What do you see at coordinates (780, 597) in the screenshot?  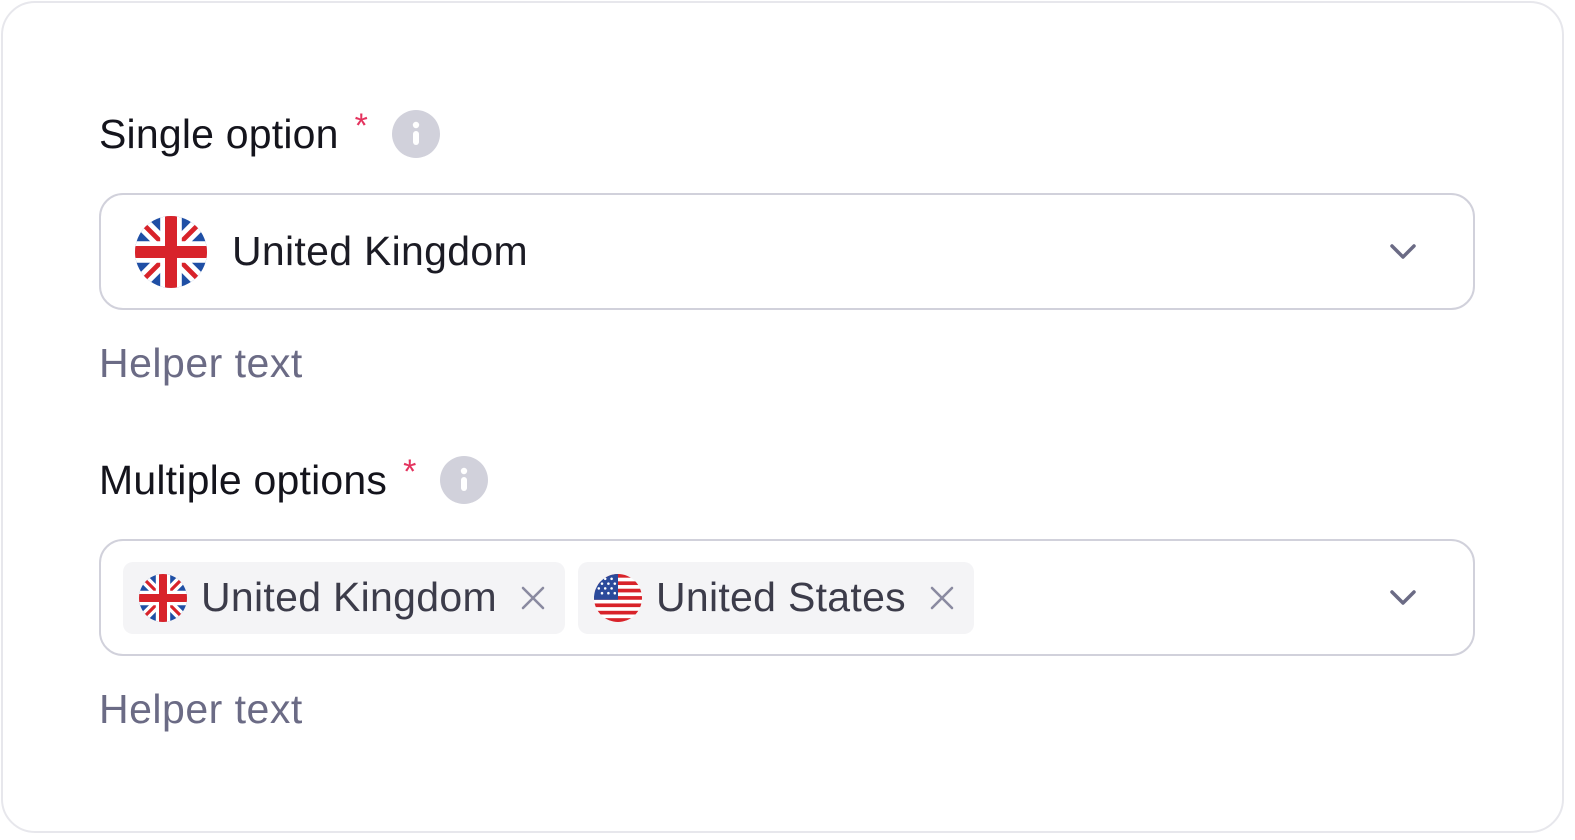 I see `chip-label: United States` at bounding box center [780, 597].